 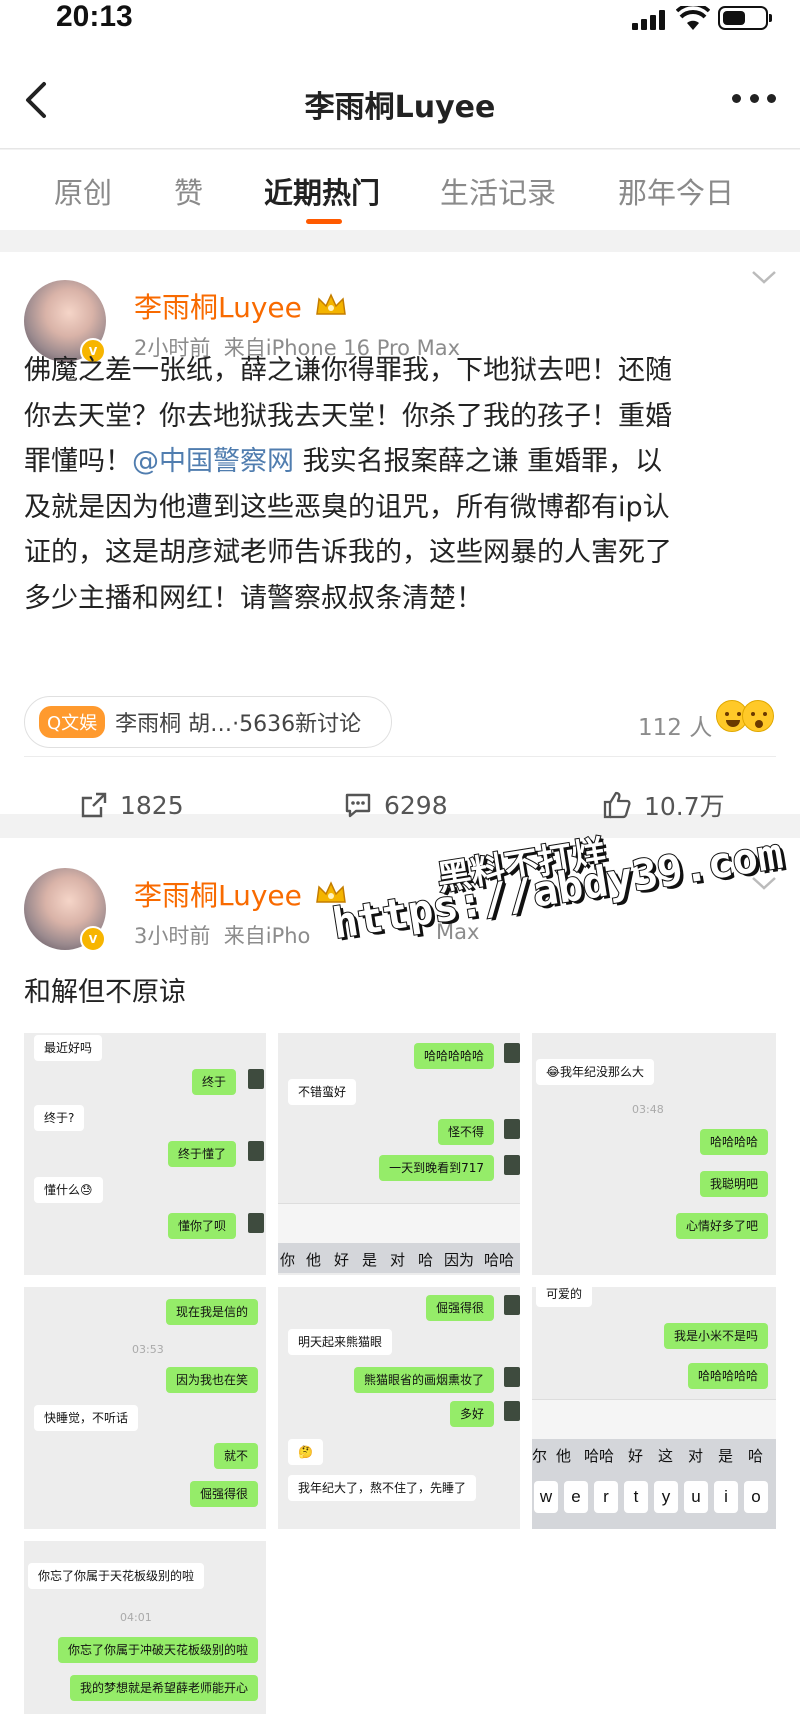 I want to click on keyboard: w e r t y u i o, so click(x=654, y=1499).